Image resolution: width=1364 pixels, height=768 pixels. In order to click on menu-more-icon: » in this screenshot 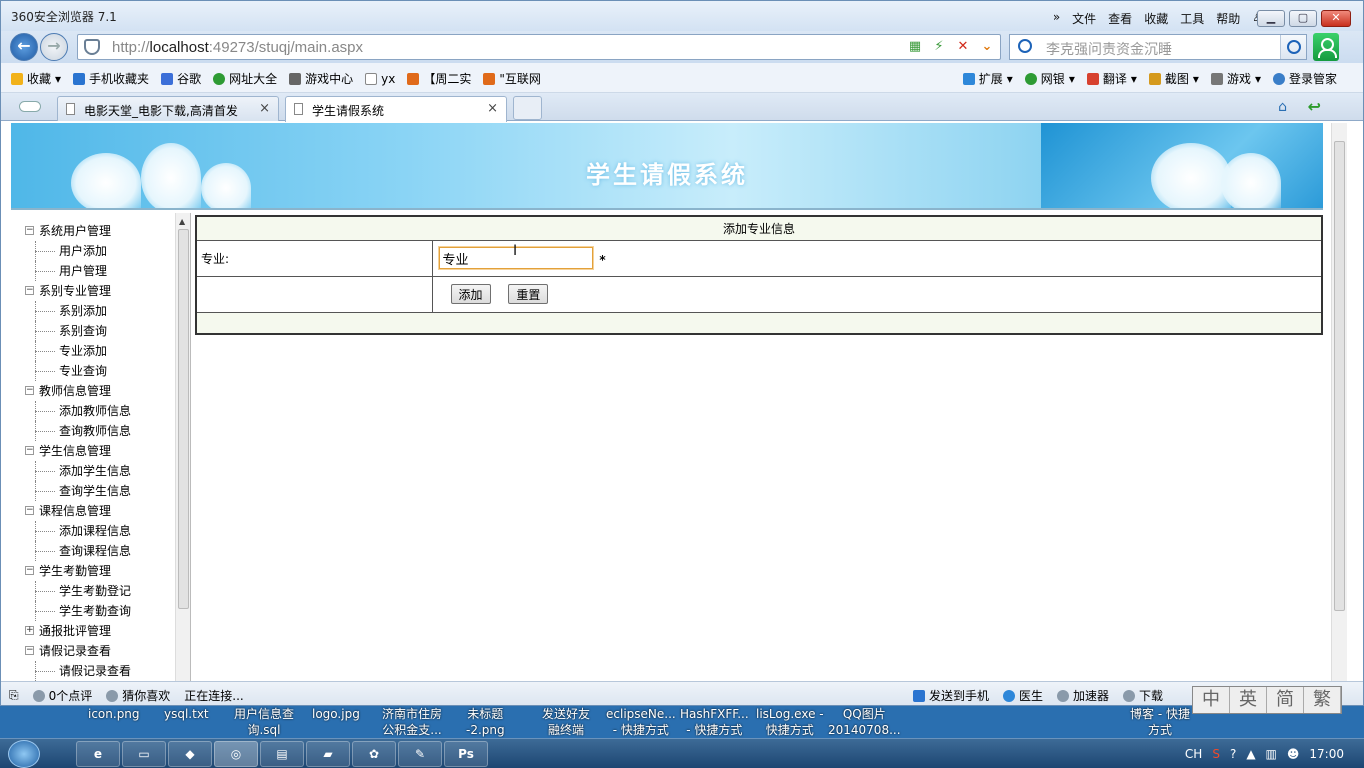, I will do `click(1056, 18)`.